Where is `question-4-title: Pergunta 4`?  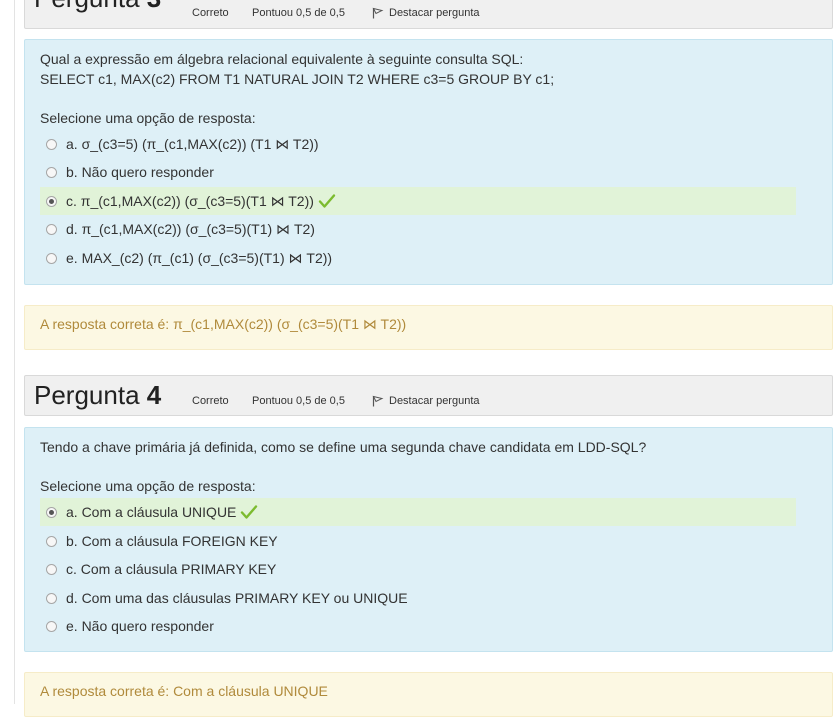 question-4-title: Pergunta 4 is located at coordinates (98, 395).